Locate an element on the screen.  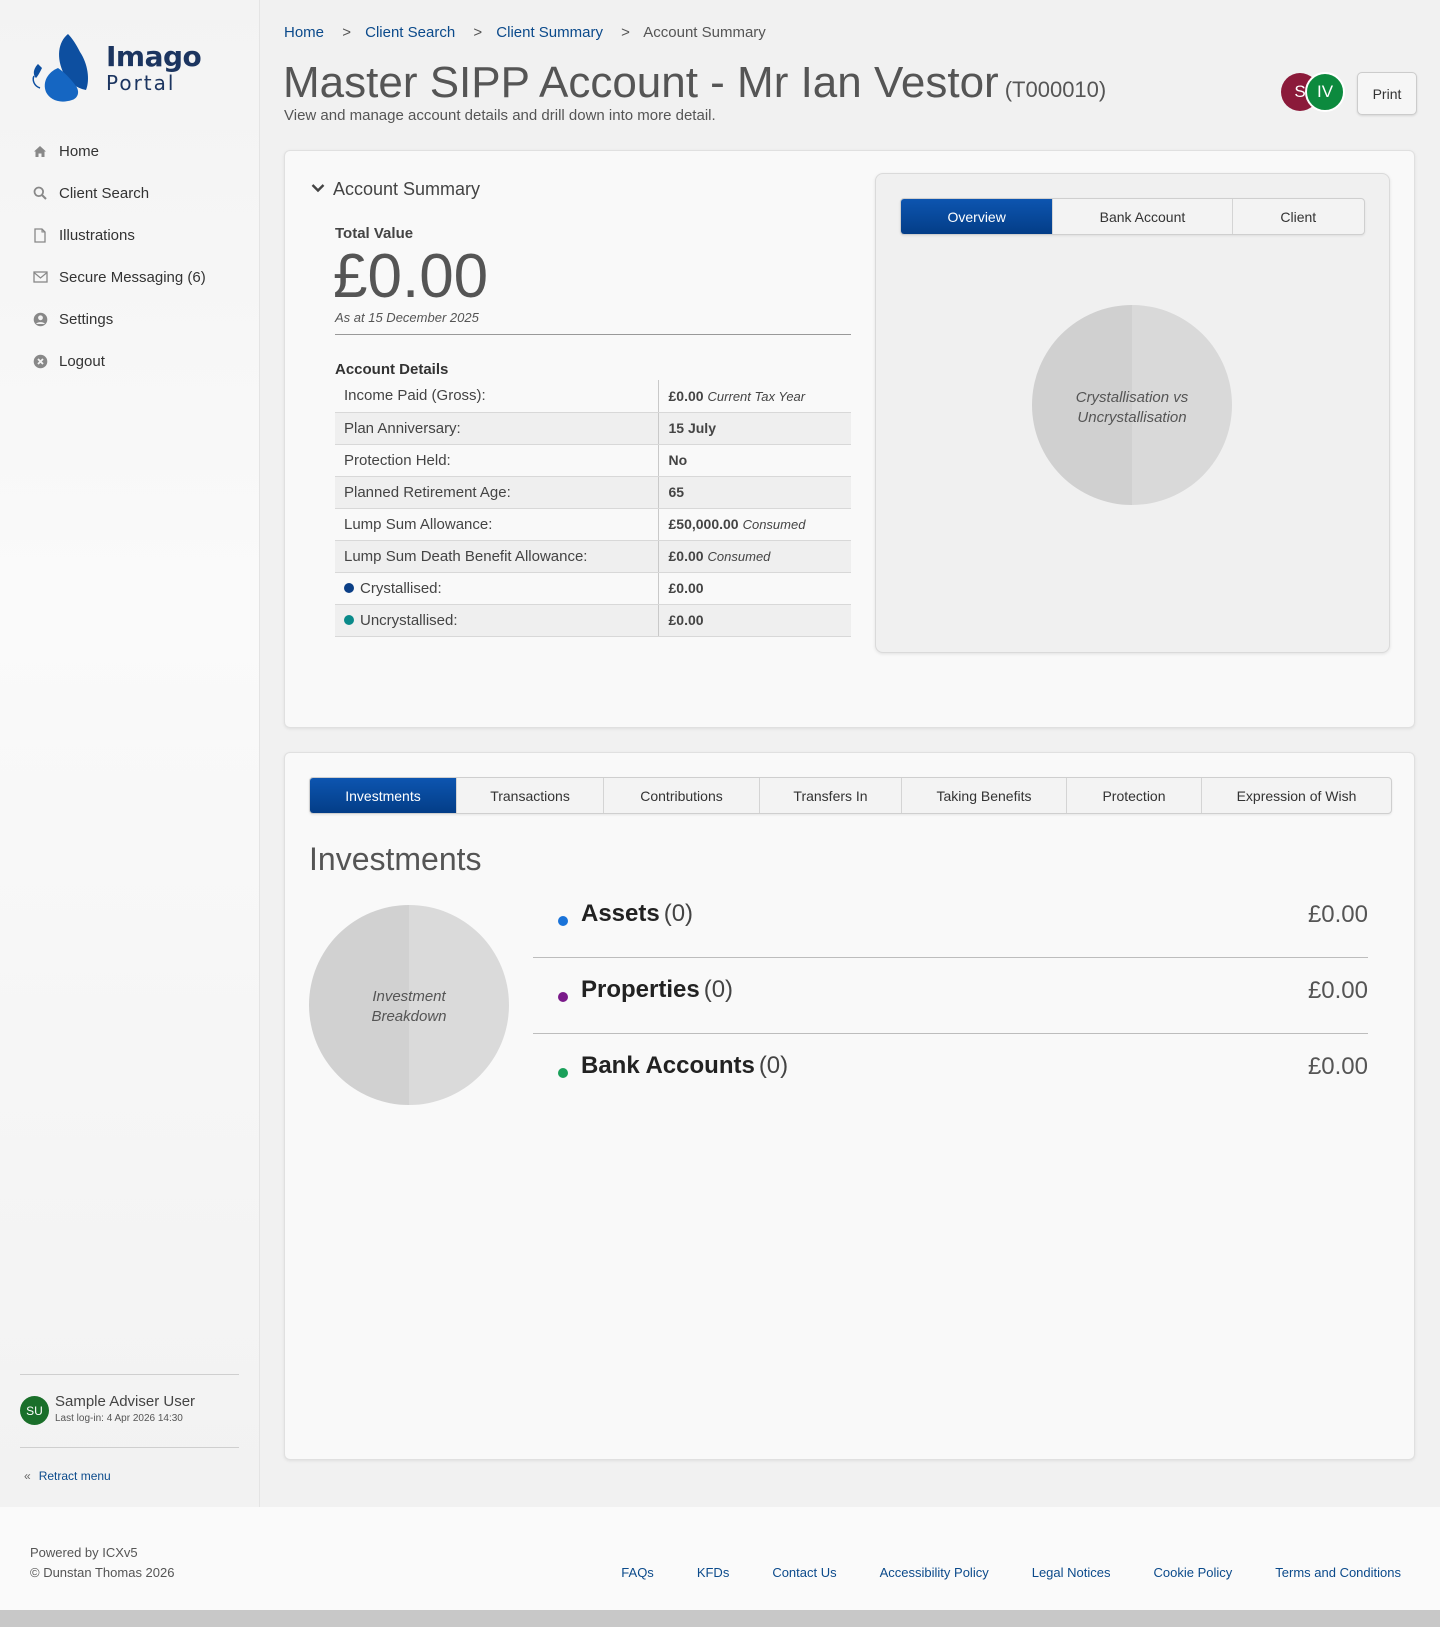
total-value-date: As at 15 December 2025 is located at coordinates (407, 317).